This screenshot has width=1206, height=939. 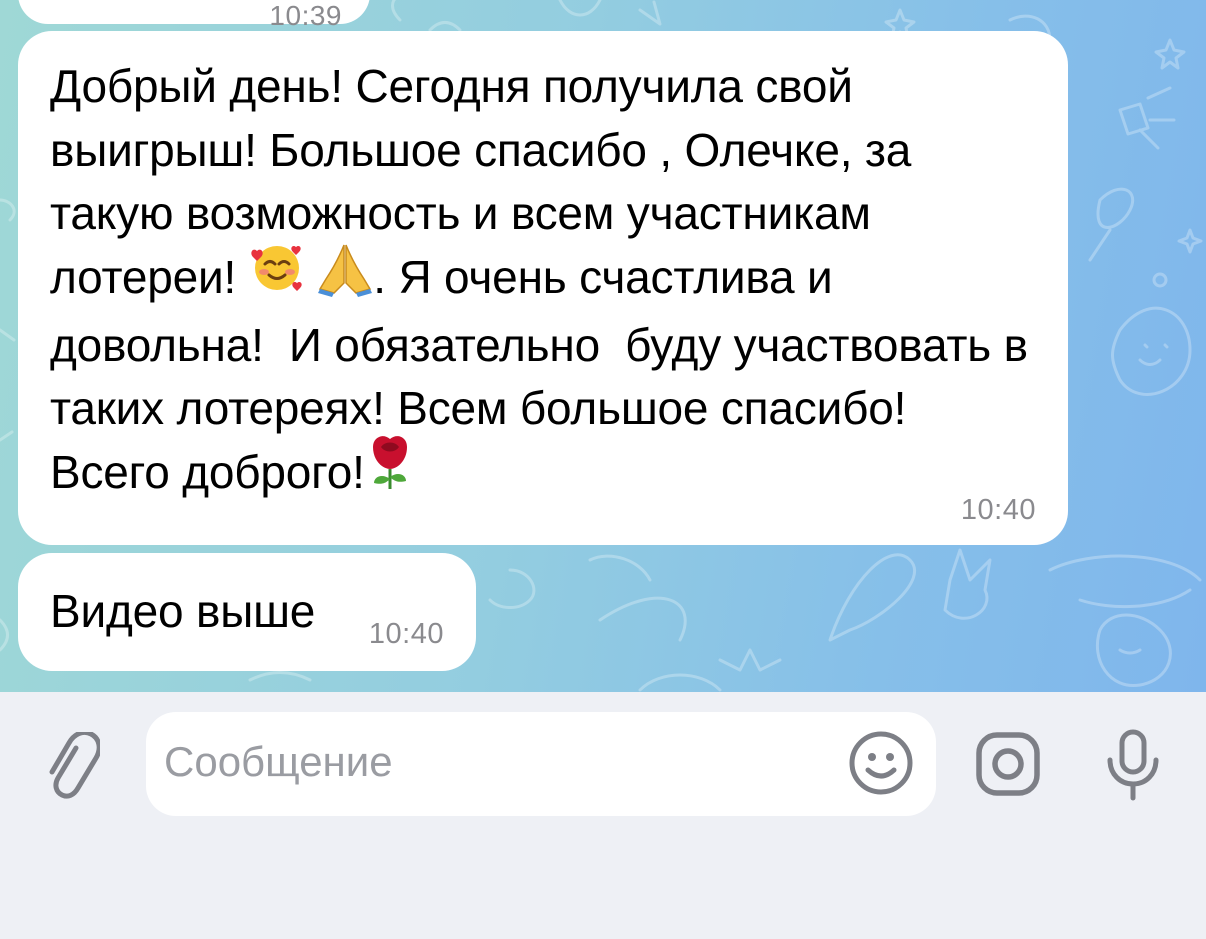 I want to click on smiling-face-with-hearts-icon, so click(x=277, y=275).